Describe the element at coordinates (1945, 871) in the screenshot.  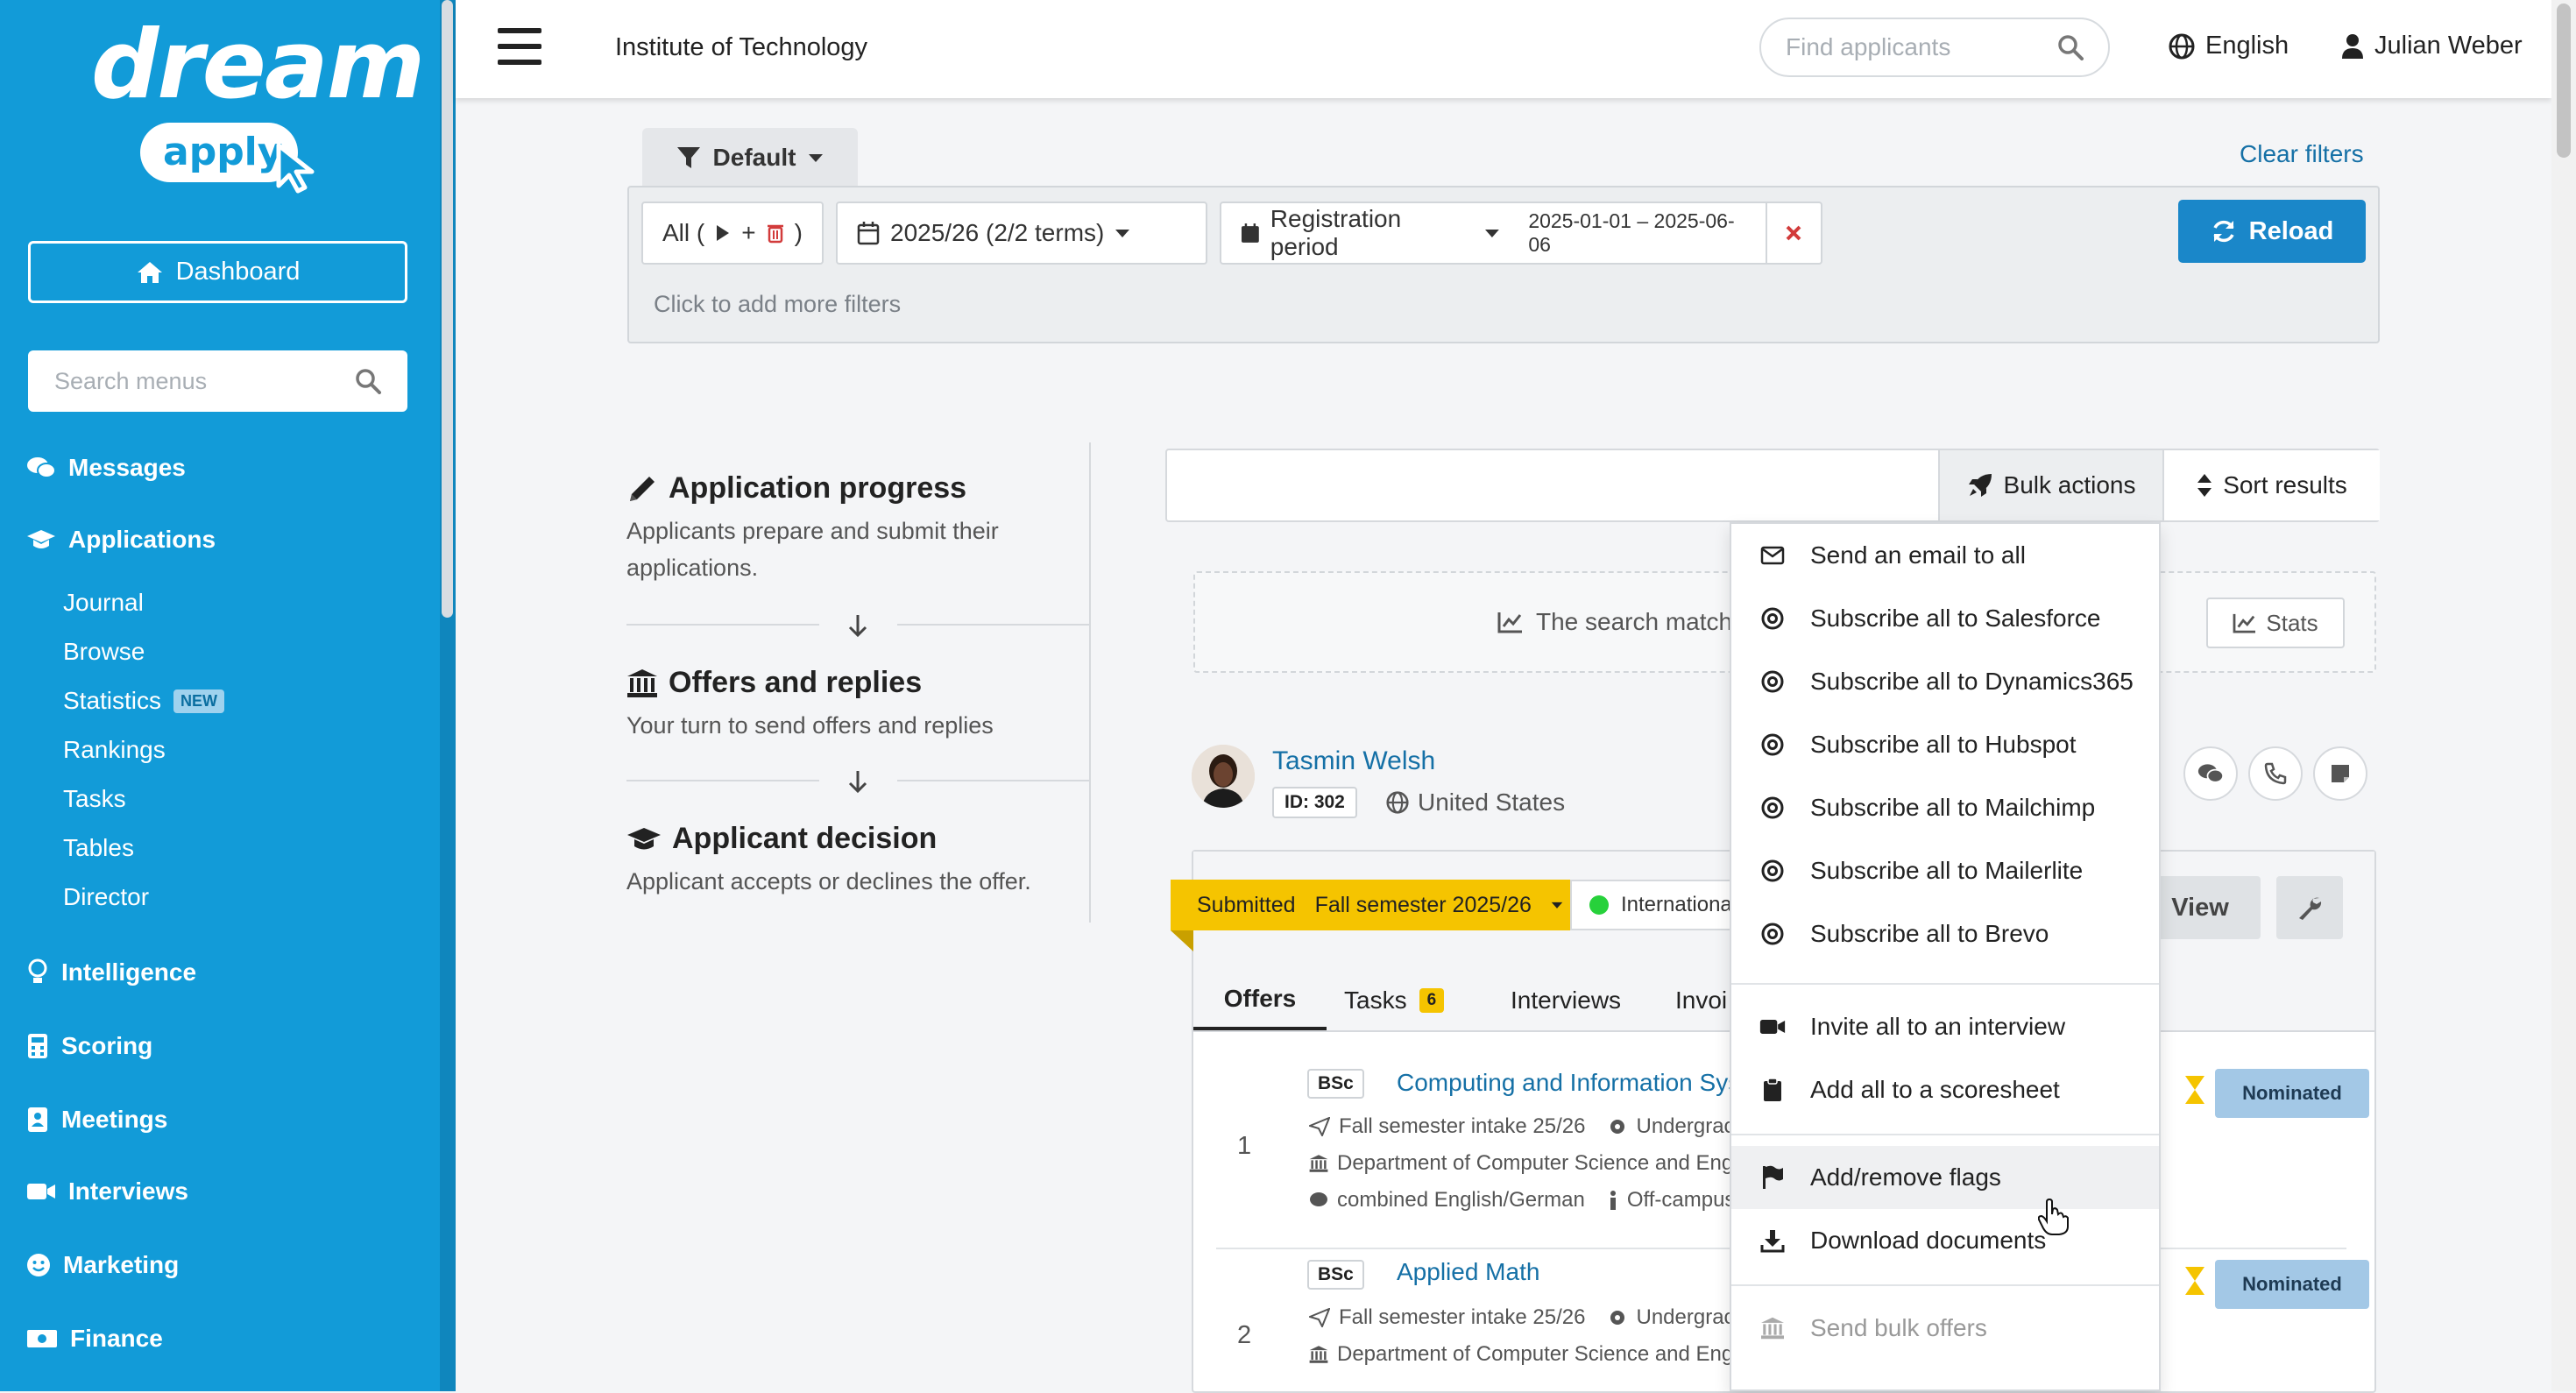
I see `menu-item-mailerlite: Subscribe all to Mailerlite` at that location.